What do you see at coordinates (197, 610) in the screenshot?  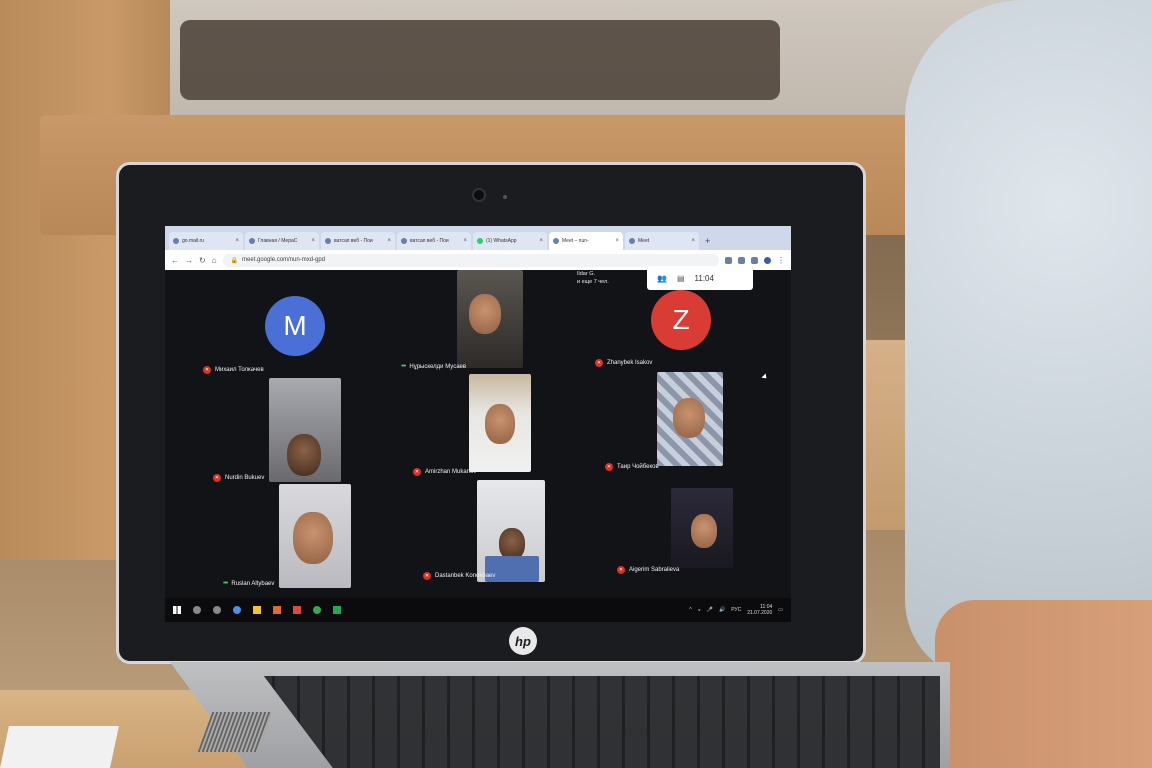 I see `search-icon` at bounding box center [197, 610].